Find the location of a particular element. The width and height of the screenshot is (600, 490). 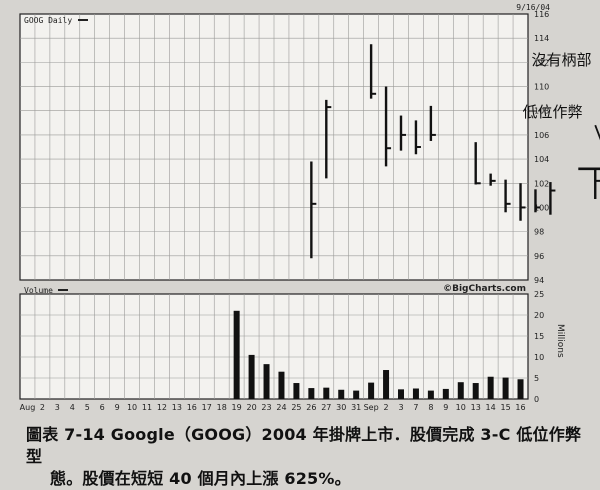

volume-tick-label: 15 is located at coordinates (539, 336).